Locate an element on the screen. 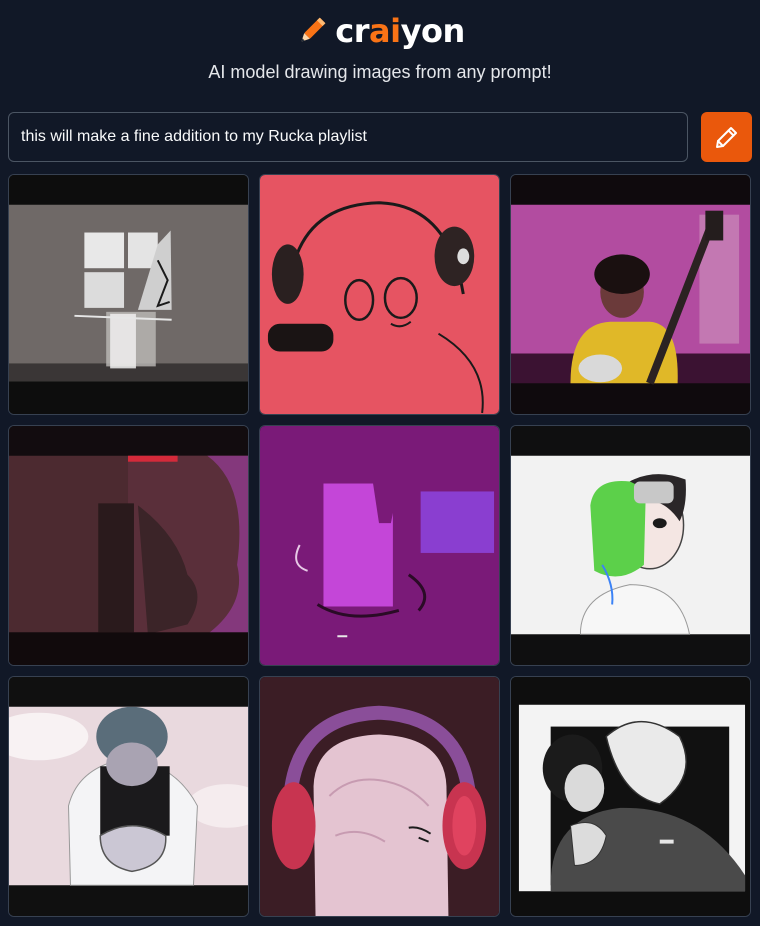 Image resolution: width=760 pixels, height=926 pixels. logo-suffix: yon is located at coordinates (433, 31).